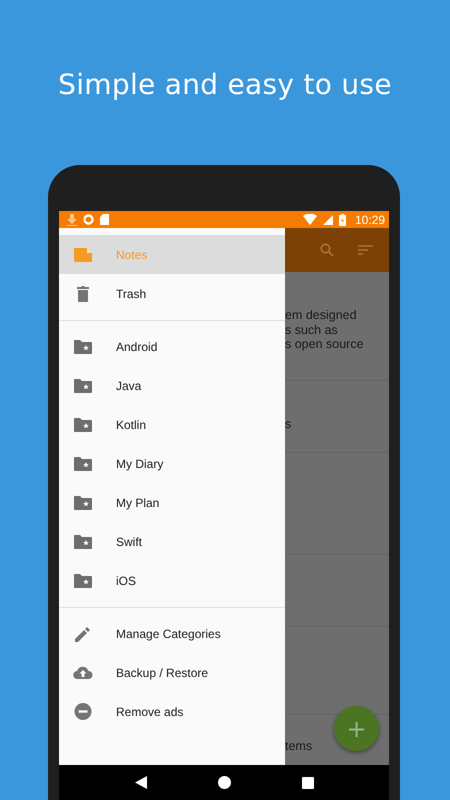 This screenshot has width=450, height=800. What do you see at coordinates (311, 329) in the screenshot?
I see `note-preview-text: s such as` at bounding box center [311, 329].